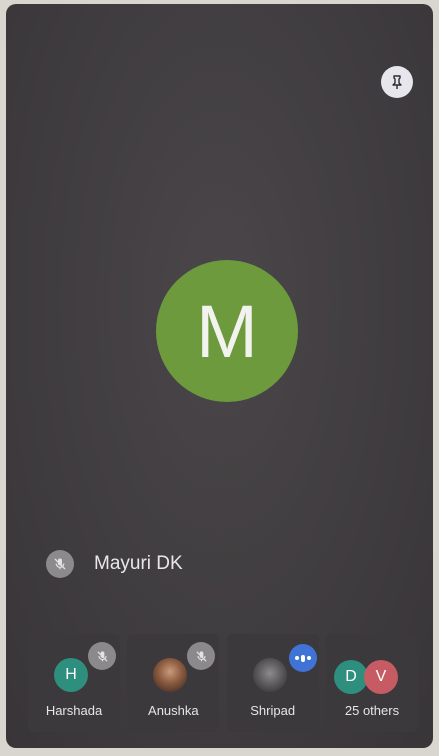 This screenshot has height=756, width=439. I want to click on pin-icon, so click(397, 82).